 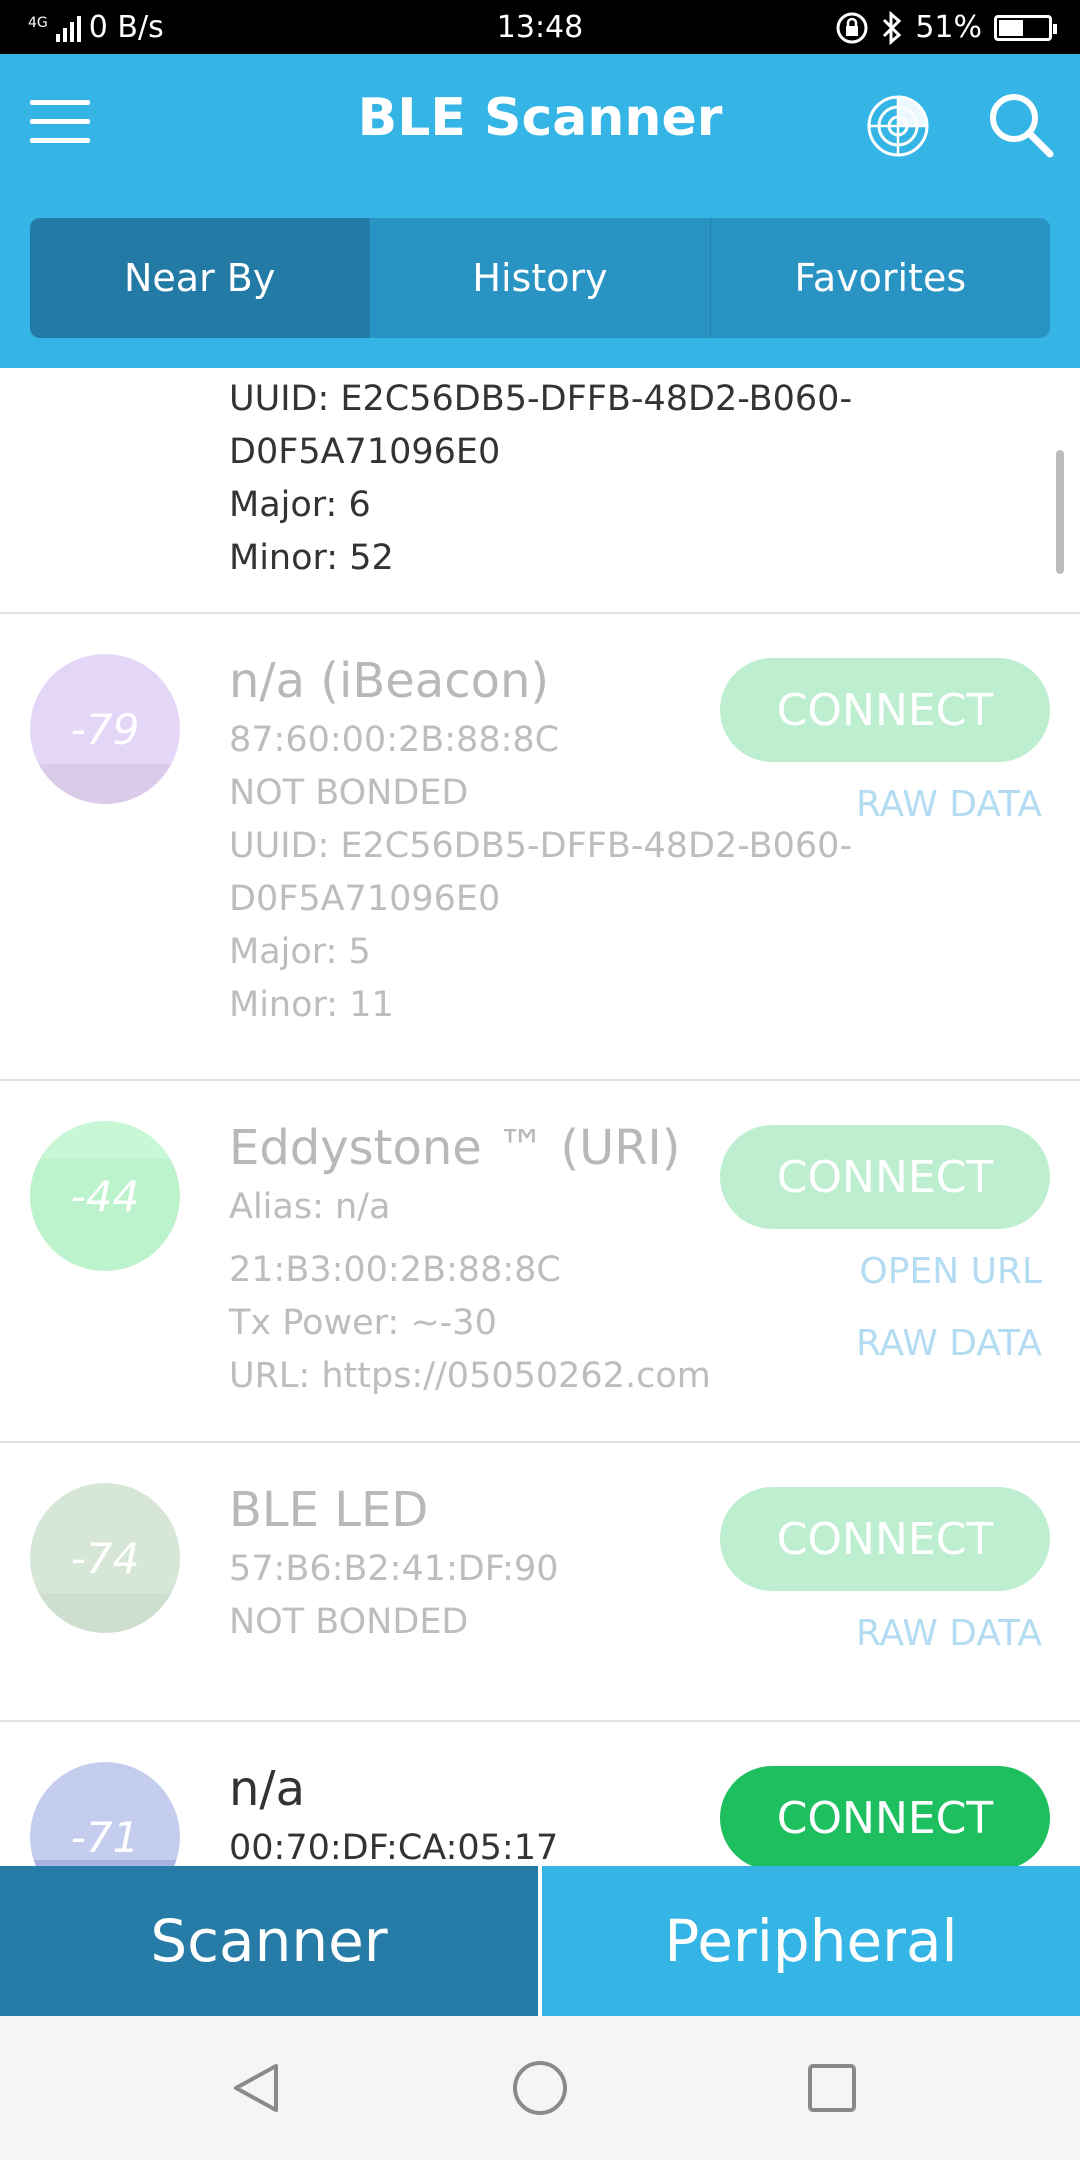 I want to click on rssi-value: -44, so click(x=105, y=1196).